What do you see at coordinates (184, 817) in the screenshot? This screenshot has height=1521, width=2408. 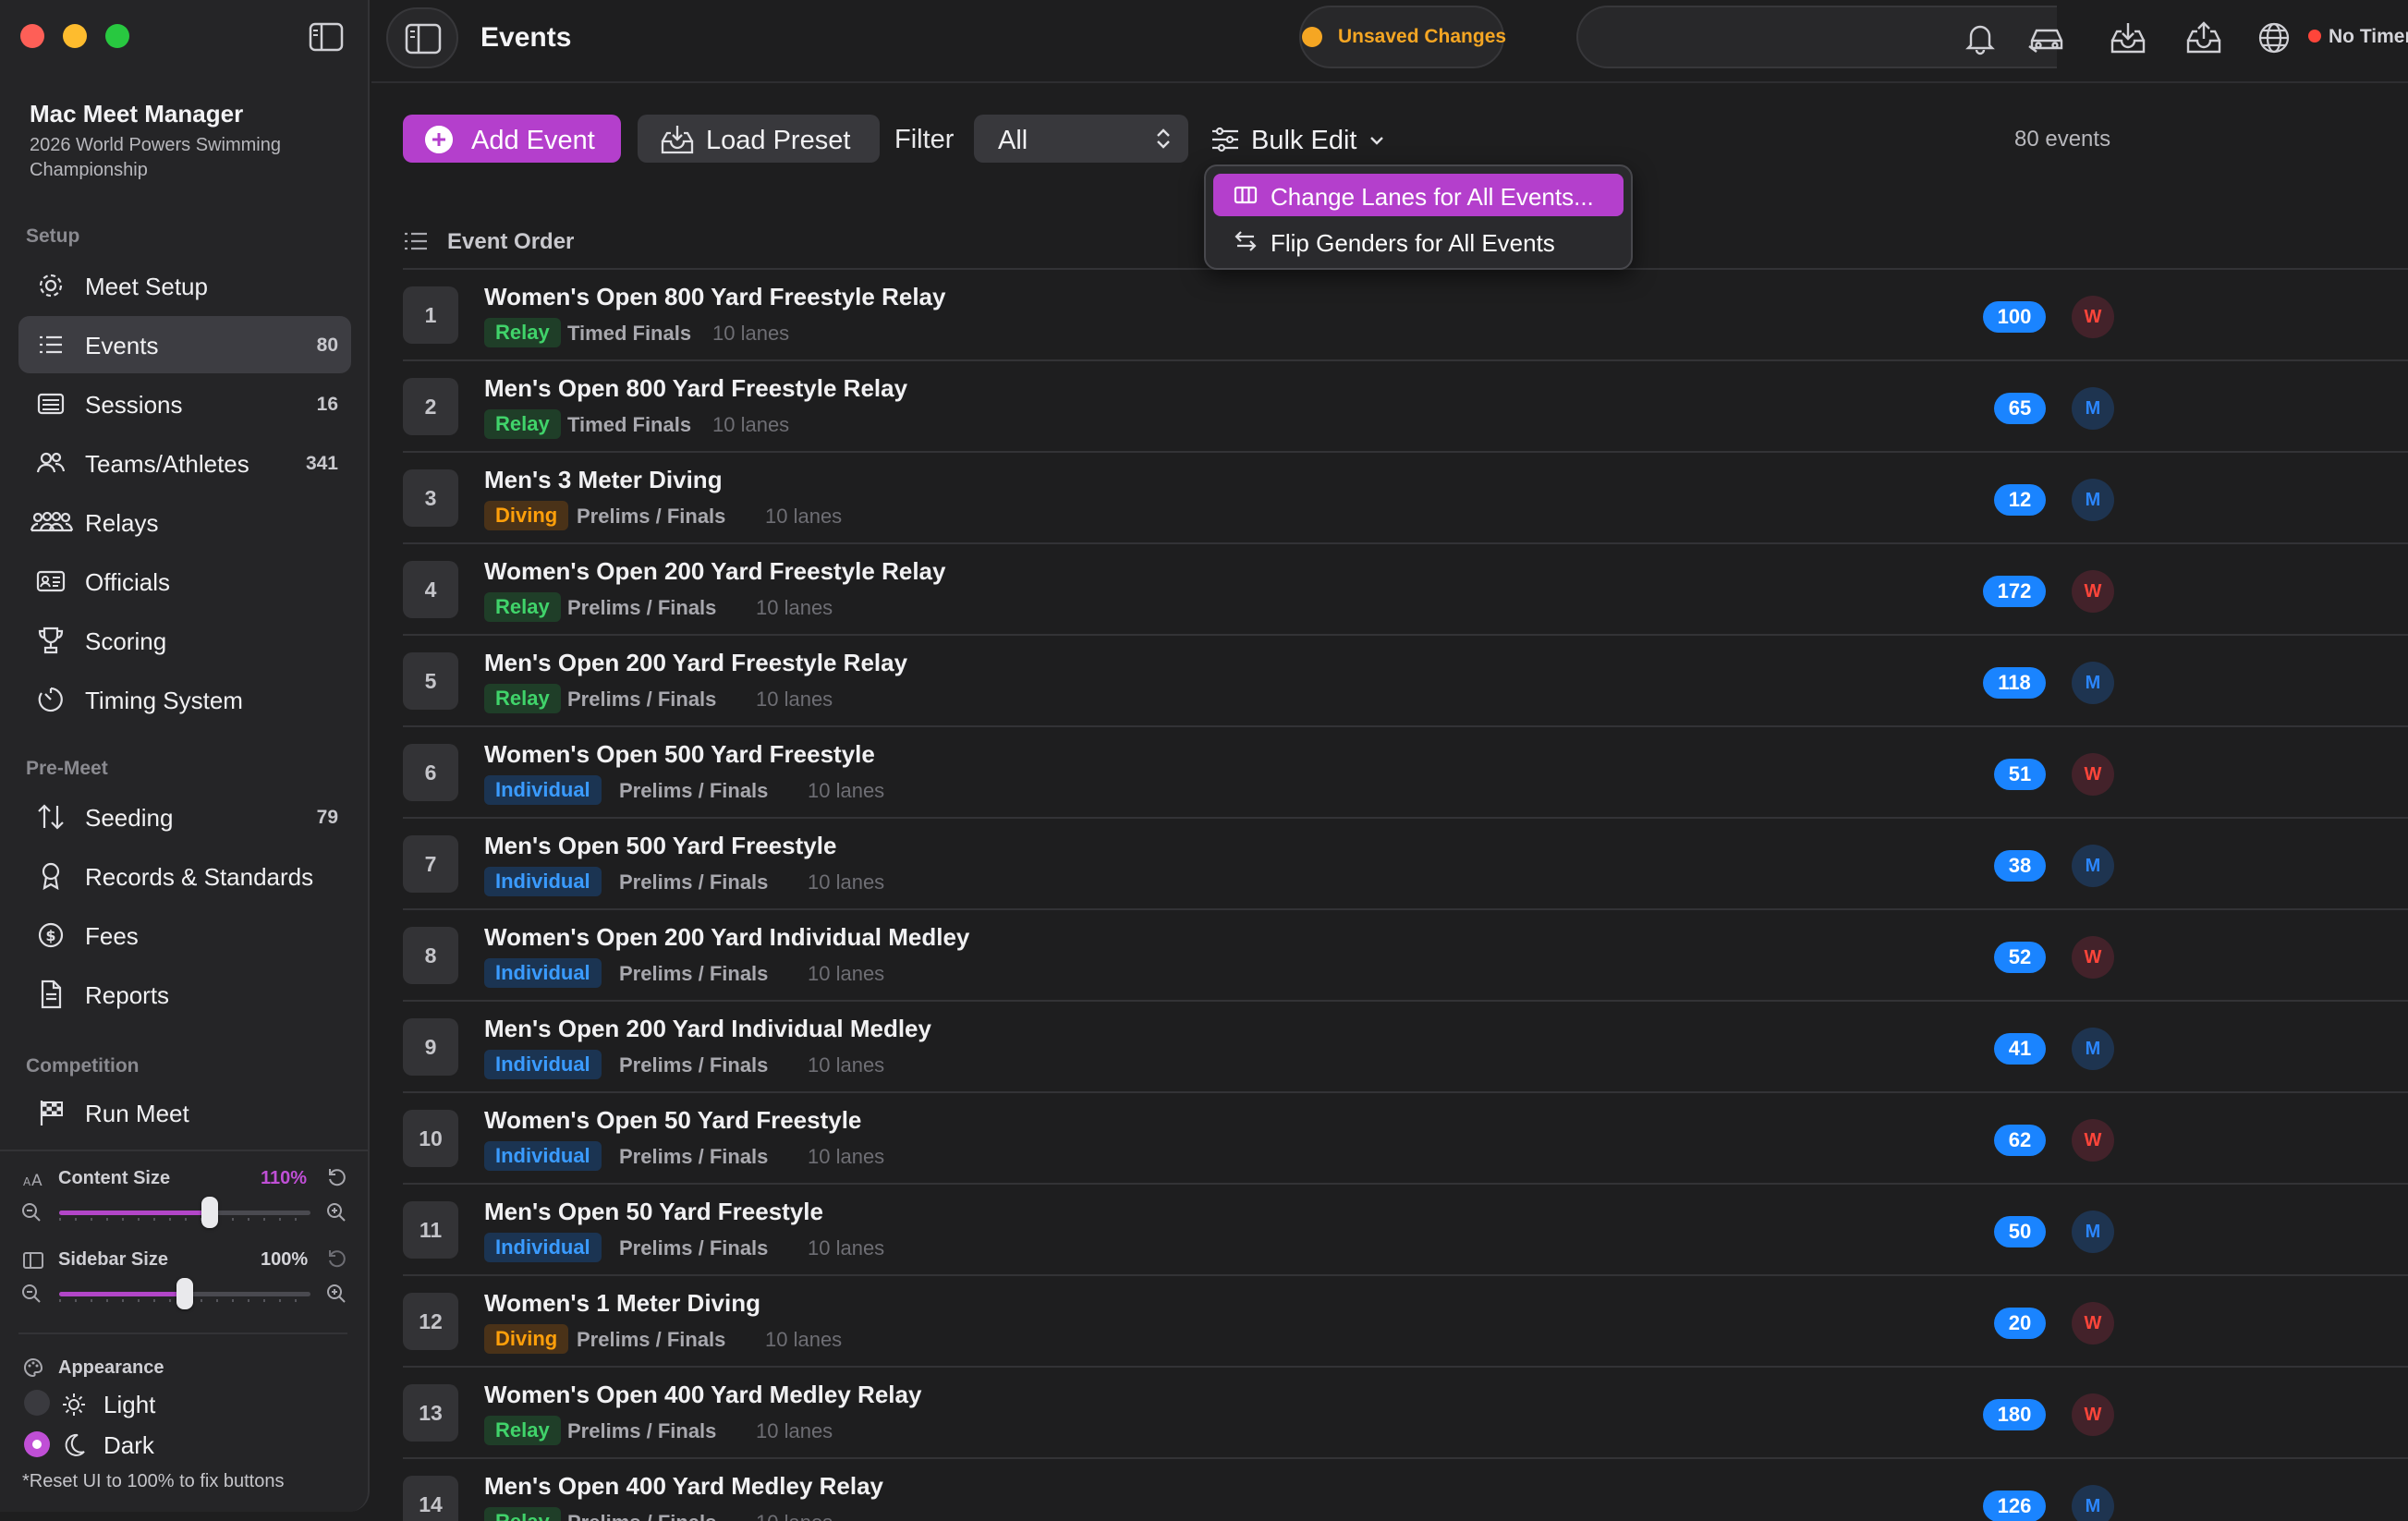 I see `sidebar-item-seeding: Seeding 79` at bounding box center [184, 817].